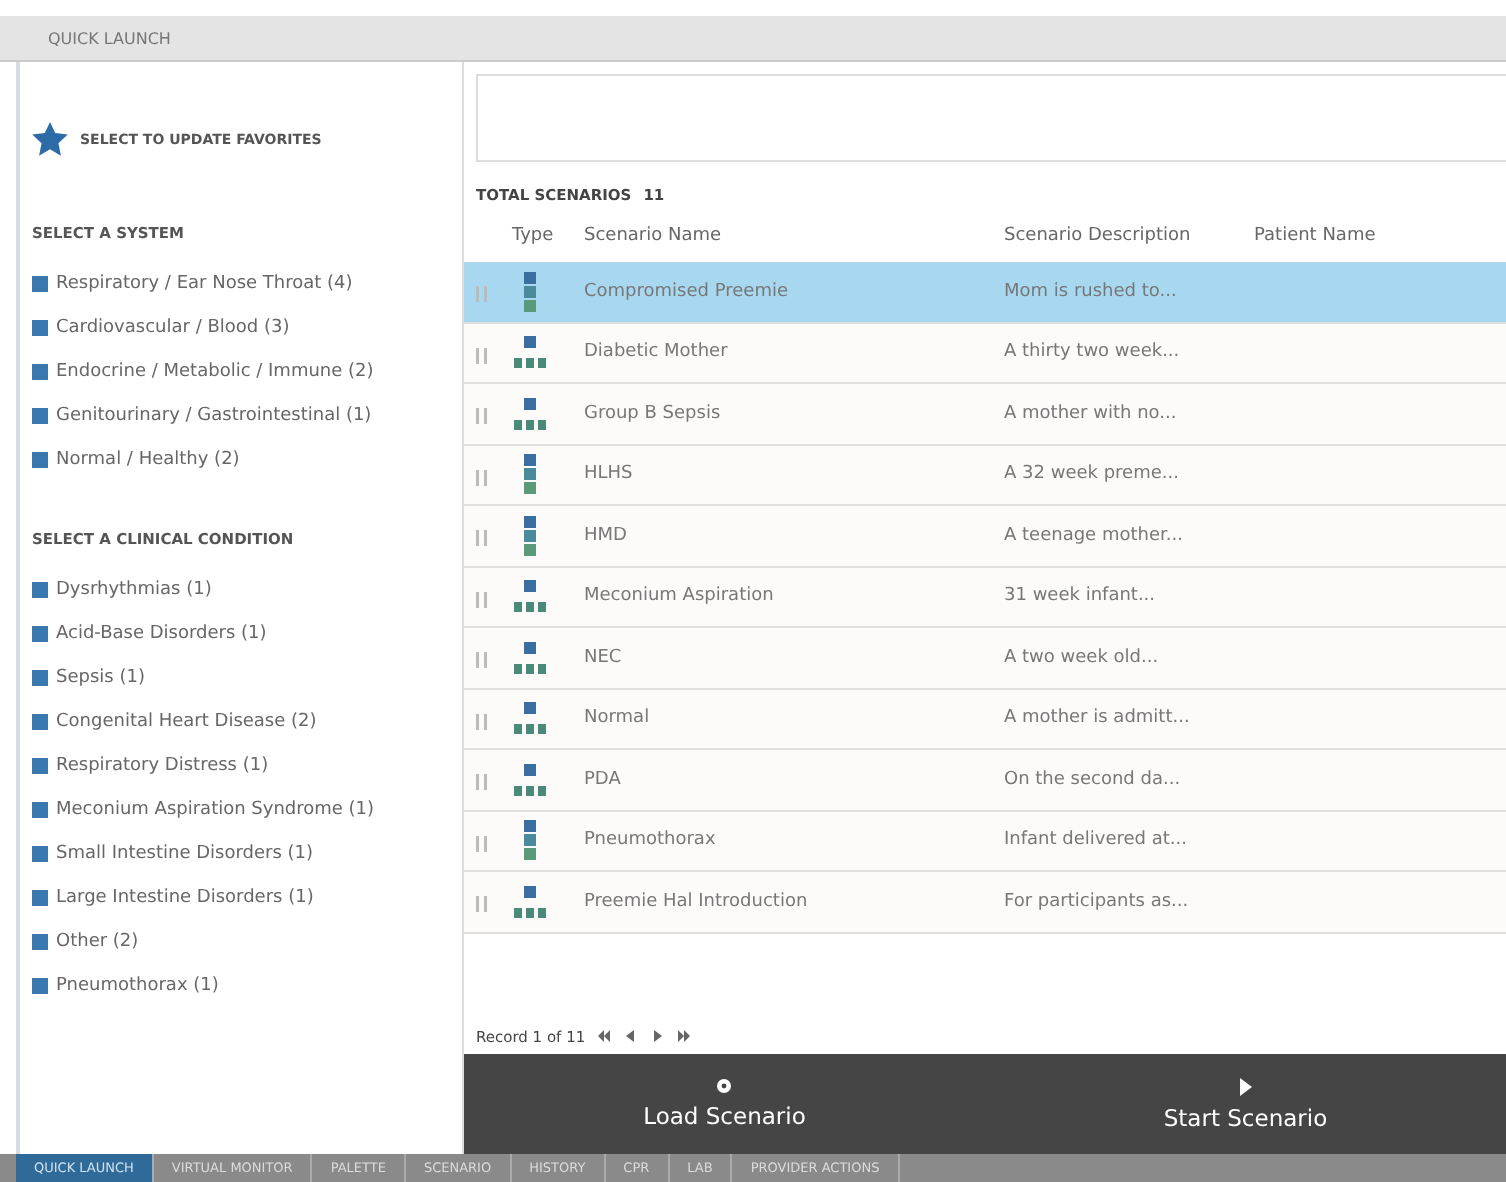 The image size is (1506, 1182). What do you see at coordinates (185, 854) in the screenshot?
I see `filter-item: Small Intestine Disorders (1)` at bounding box center [185, 854].